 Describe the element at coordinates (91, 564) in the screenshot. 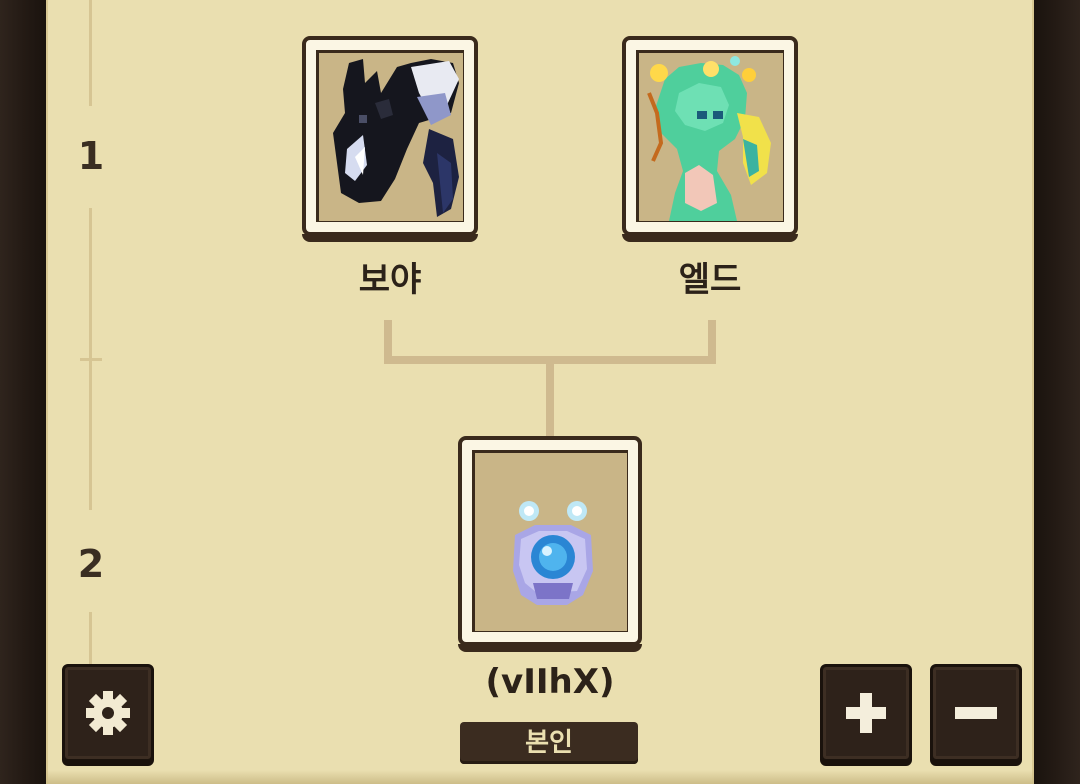

I see `generation-2-label: 2` at that location.